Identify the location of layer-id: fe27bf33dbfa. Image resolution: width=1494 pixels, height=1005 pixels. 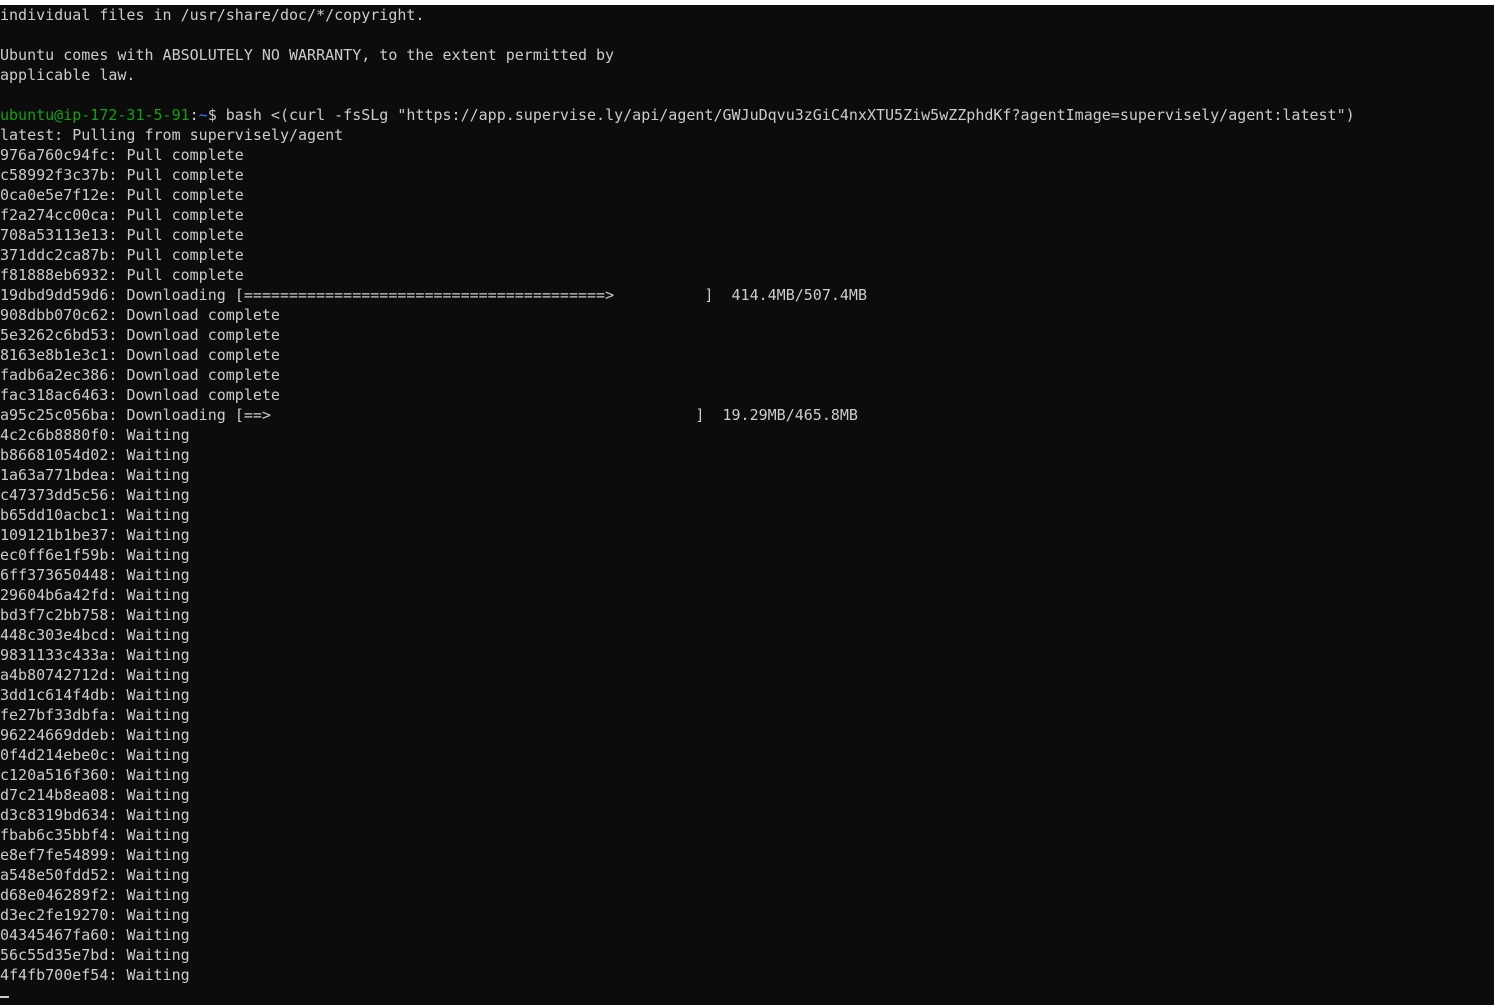
(54, 715).